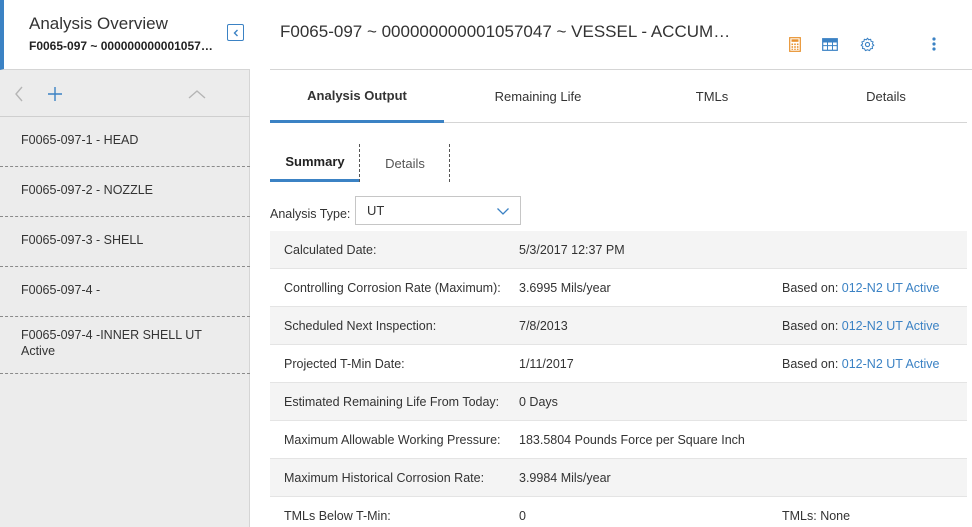 This screenshot has width=972, height=527. Describe the element at coordinates (376, 210) in the screenshot. I see `analysis-type-value: UT` at that location.